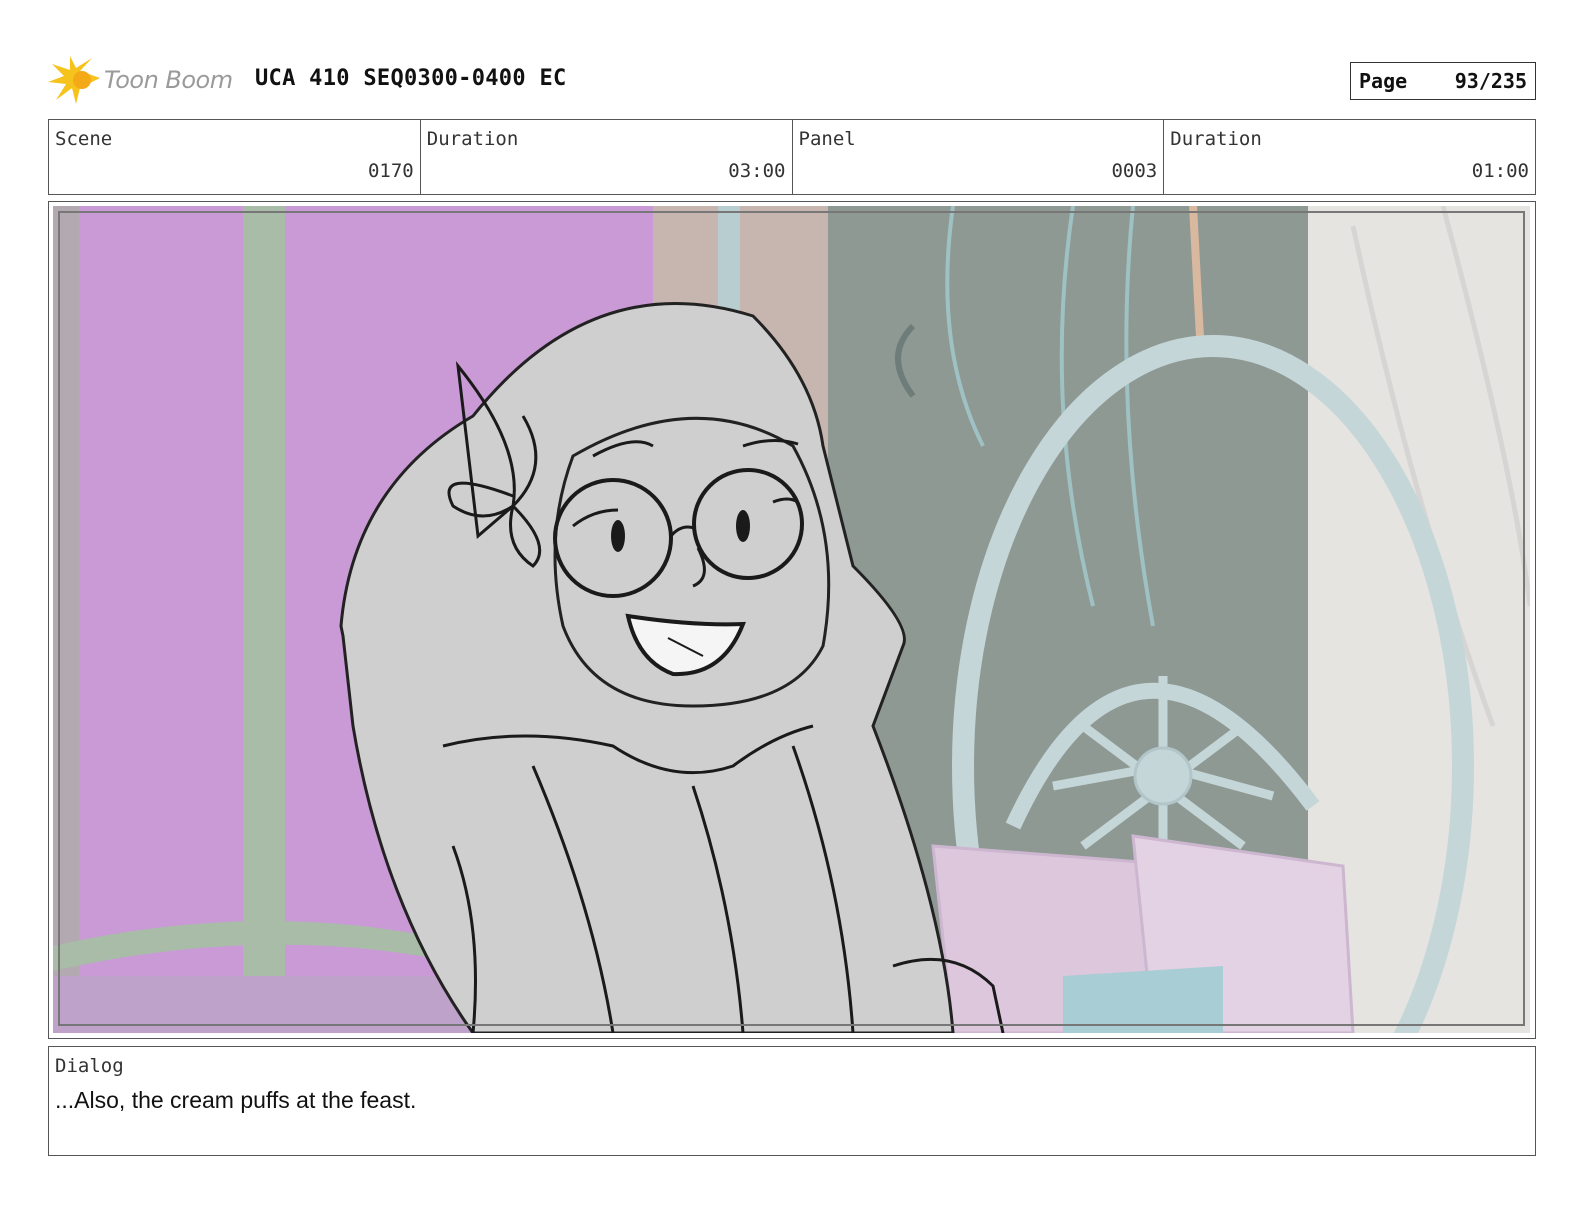 This screenshot has width=1584, height=1224. Describe the element at coordinates (827, 139) in the screenshot. I see `panel-label: Panel` at that location.